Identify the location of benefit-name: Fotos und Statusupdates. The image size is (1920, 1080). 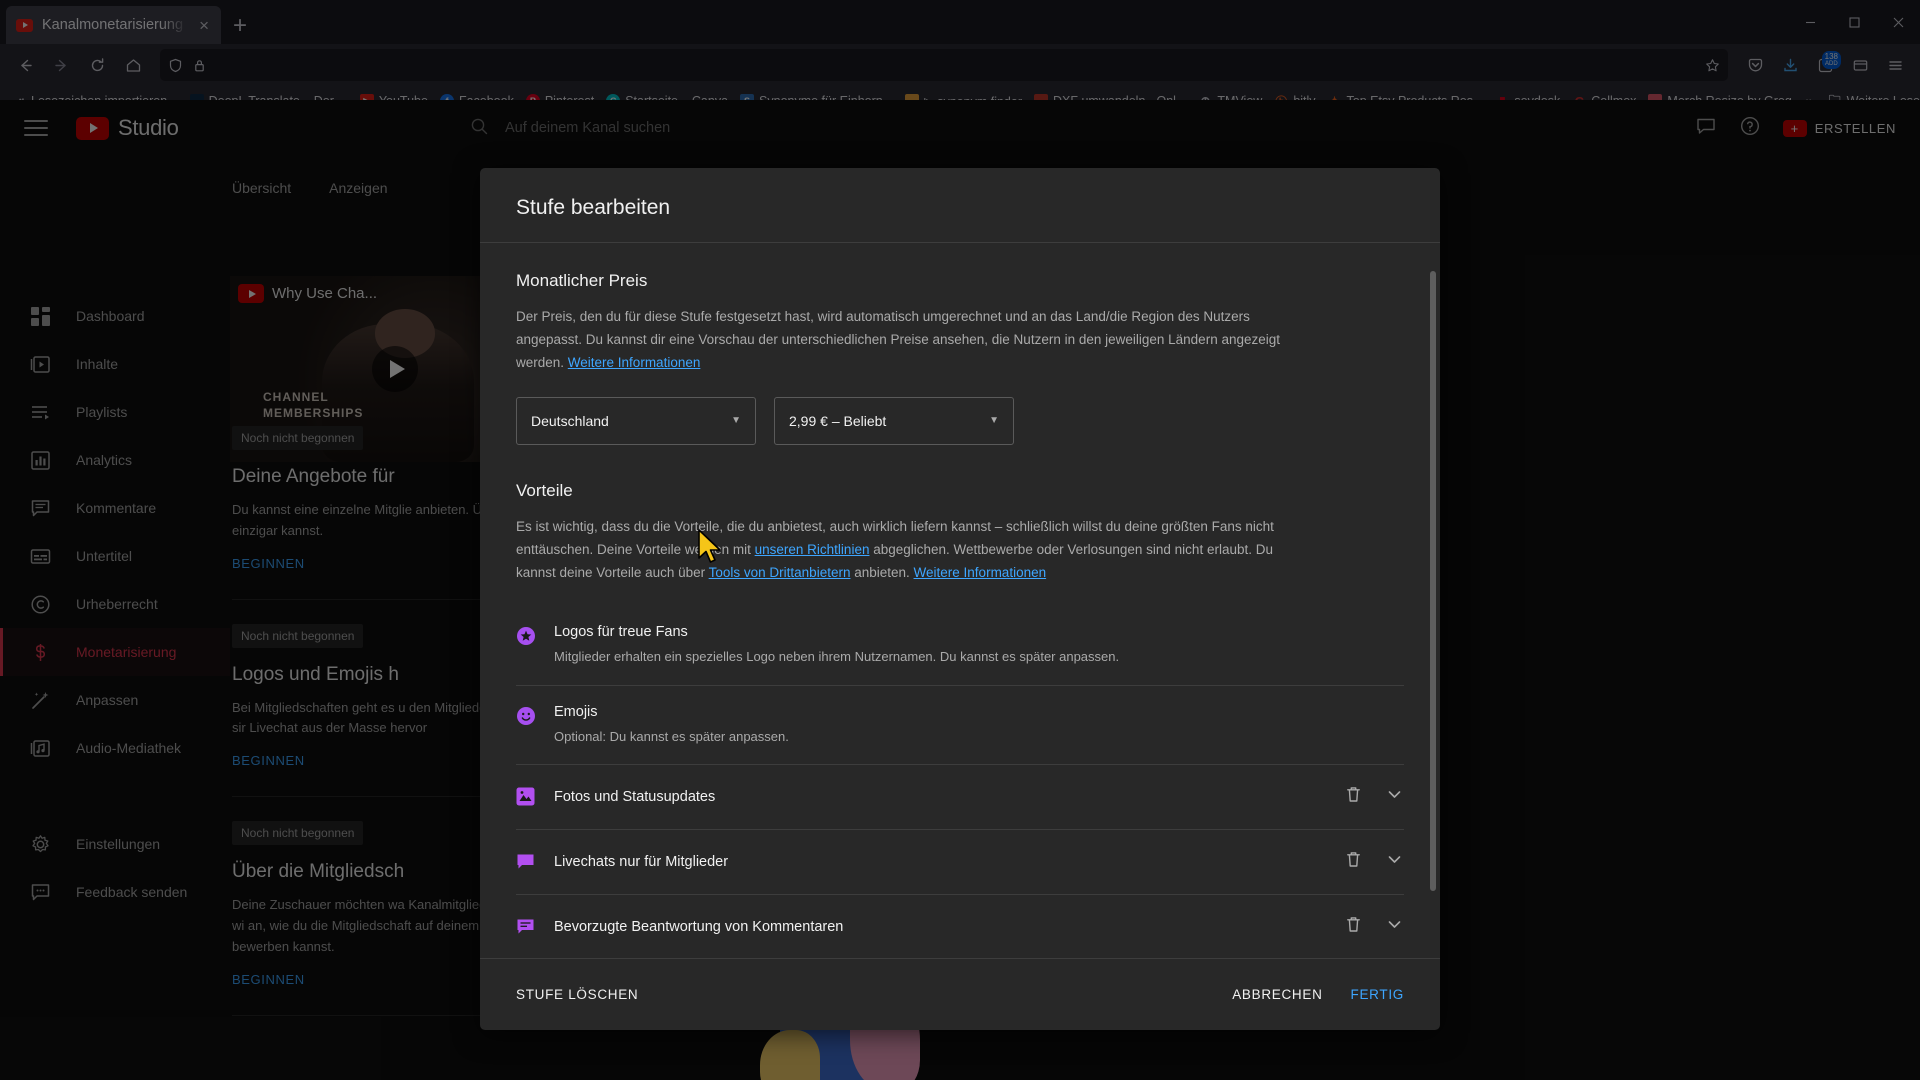
(635, 797).